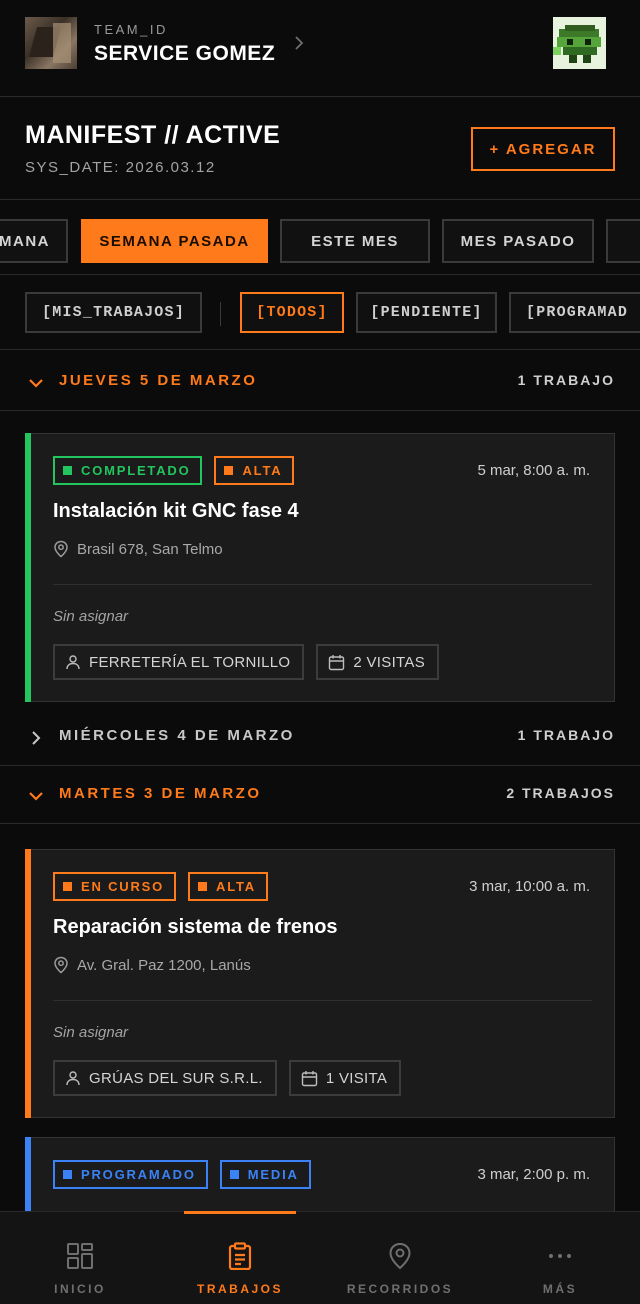  What do you see at coordinates (355, 241) in the screenshot?
I see `tab-this-month: ESTE MES` at bounding box center [355, 241].